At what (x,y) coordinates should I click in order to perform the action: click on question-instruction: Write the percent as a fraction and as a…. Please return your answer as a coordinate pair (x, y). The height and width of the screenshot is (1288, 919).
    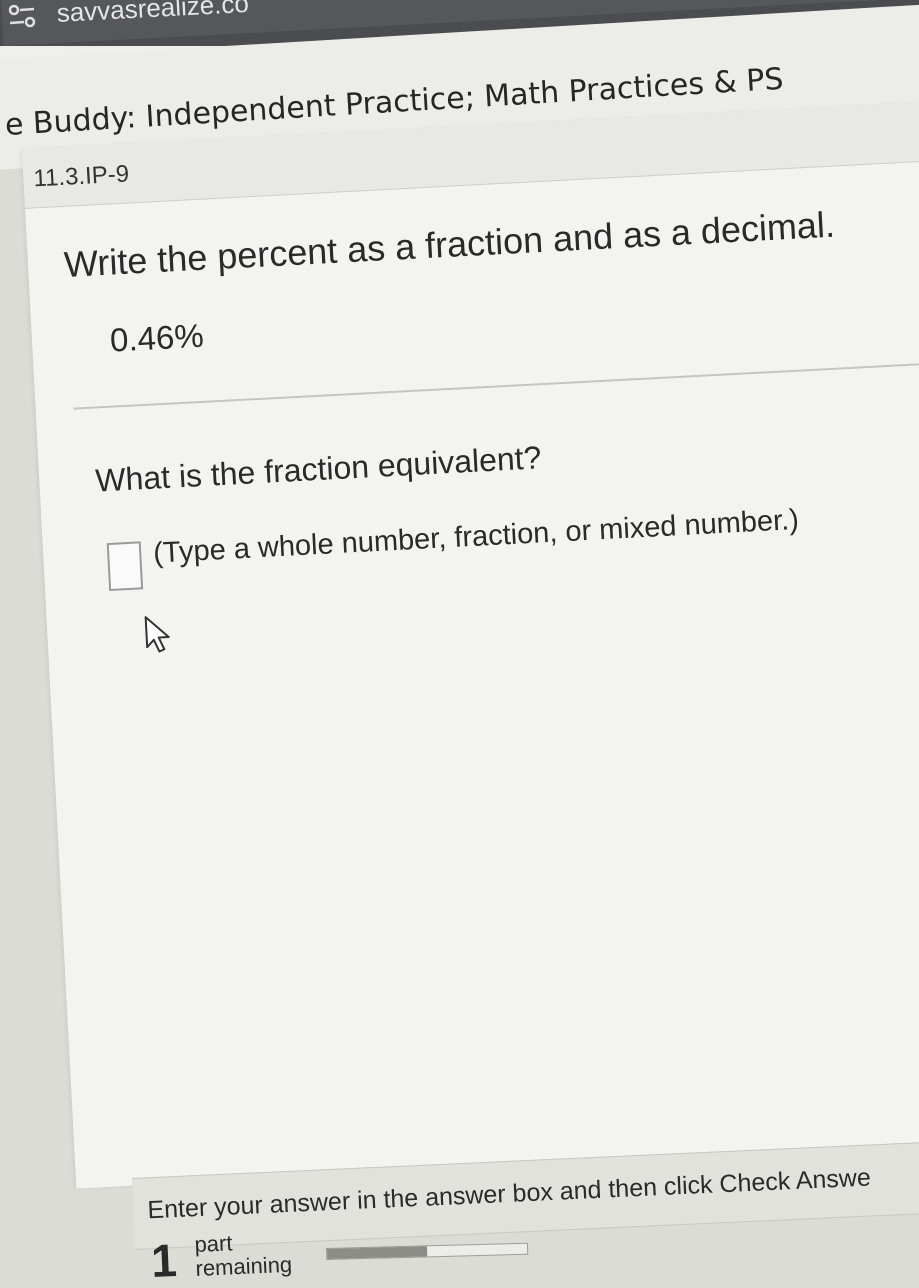
    Looking at the image, I should click on (449, 244).